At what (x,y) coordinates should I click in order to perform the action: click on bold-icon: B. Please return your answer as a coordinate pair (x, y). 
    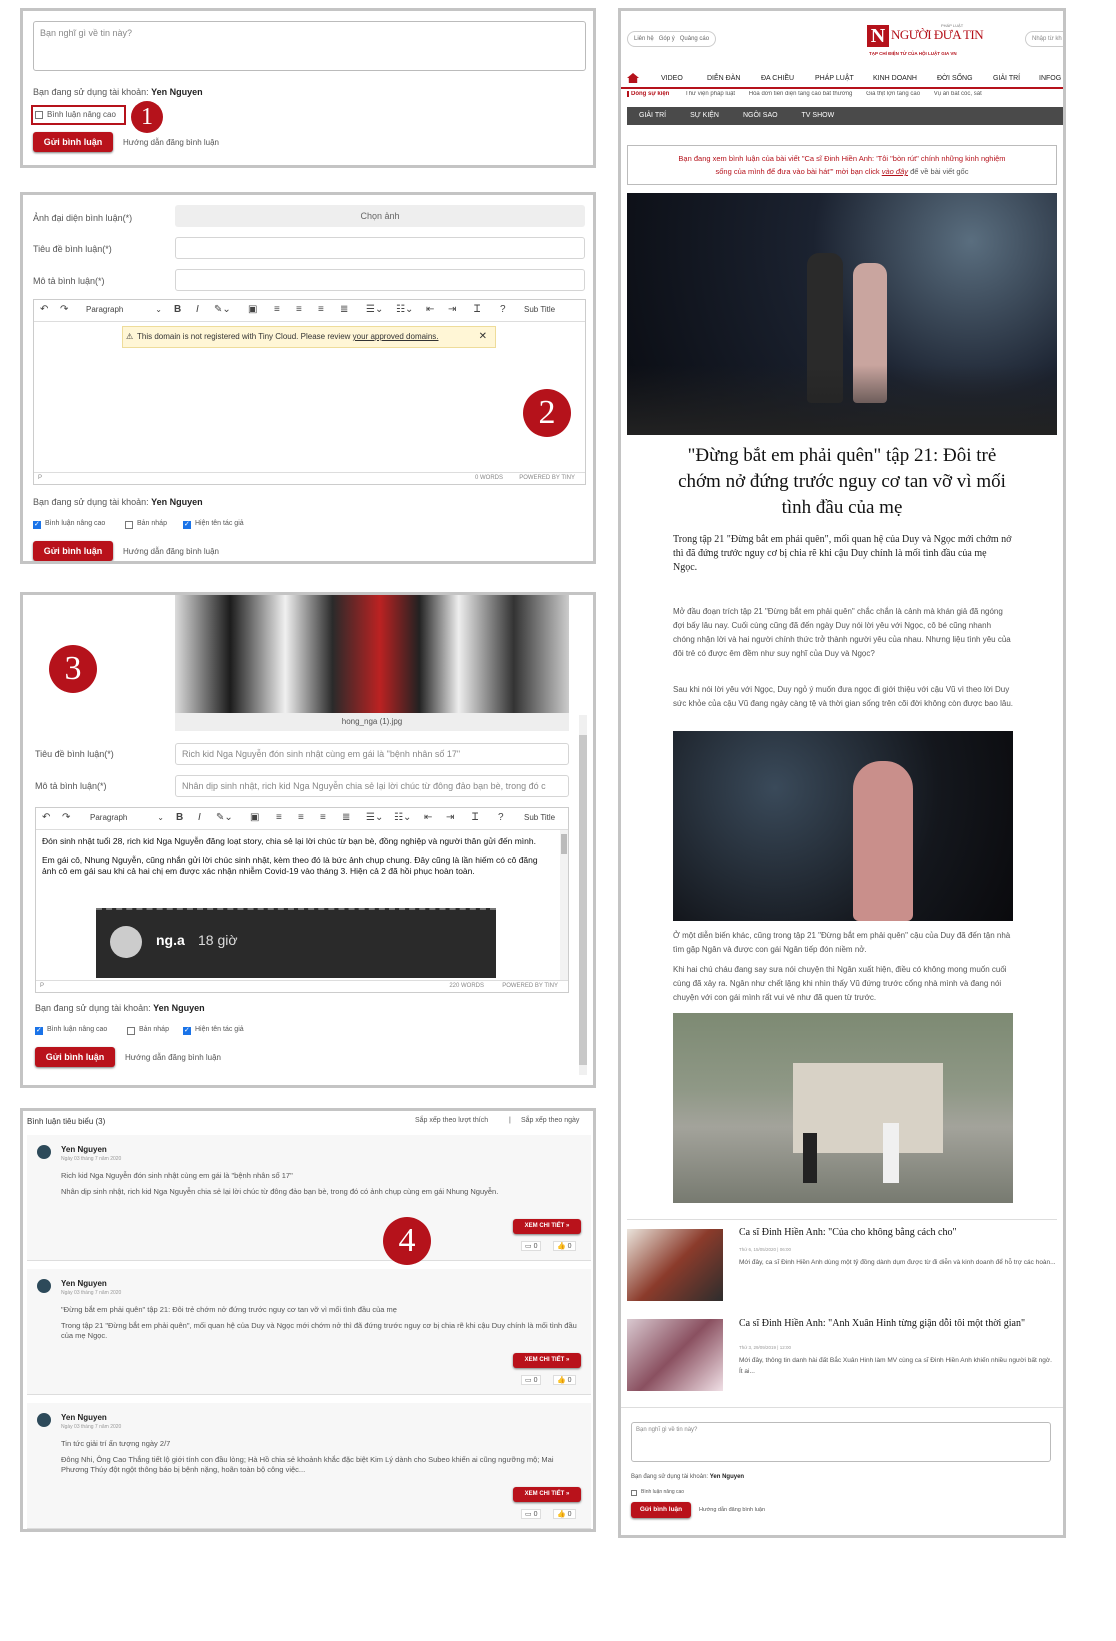
    Looking at the image, I should click on (177, 309).